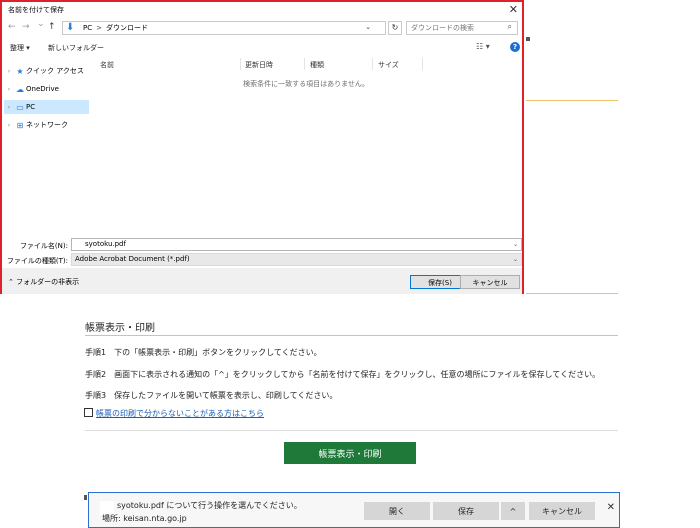 Image resolution: width=700 pixels, height=528 pixels. I want to click on search-icon: ⌕, so click(509, 26).